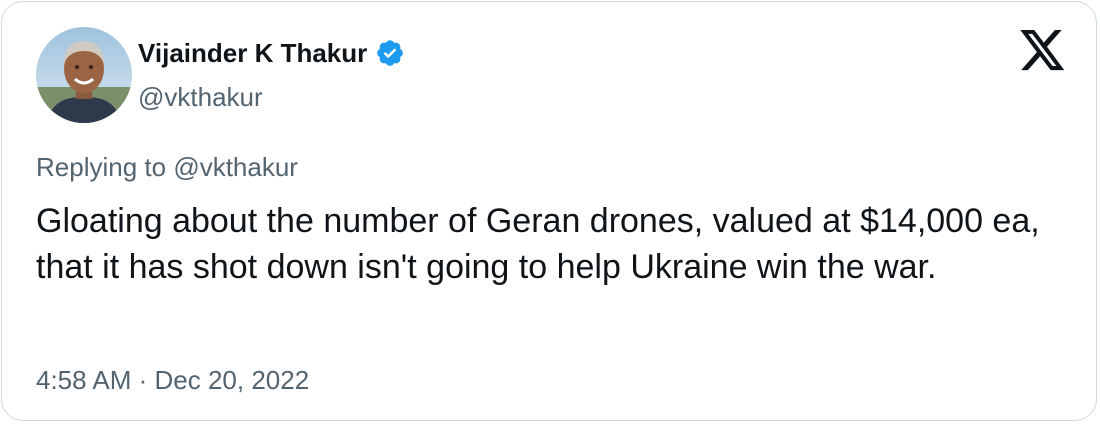  I want to click on verified-badge-icon, so click(390, 53).